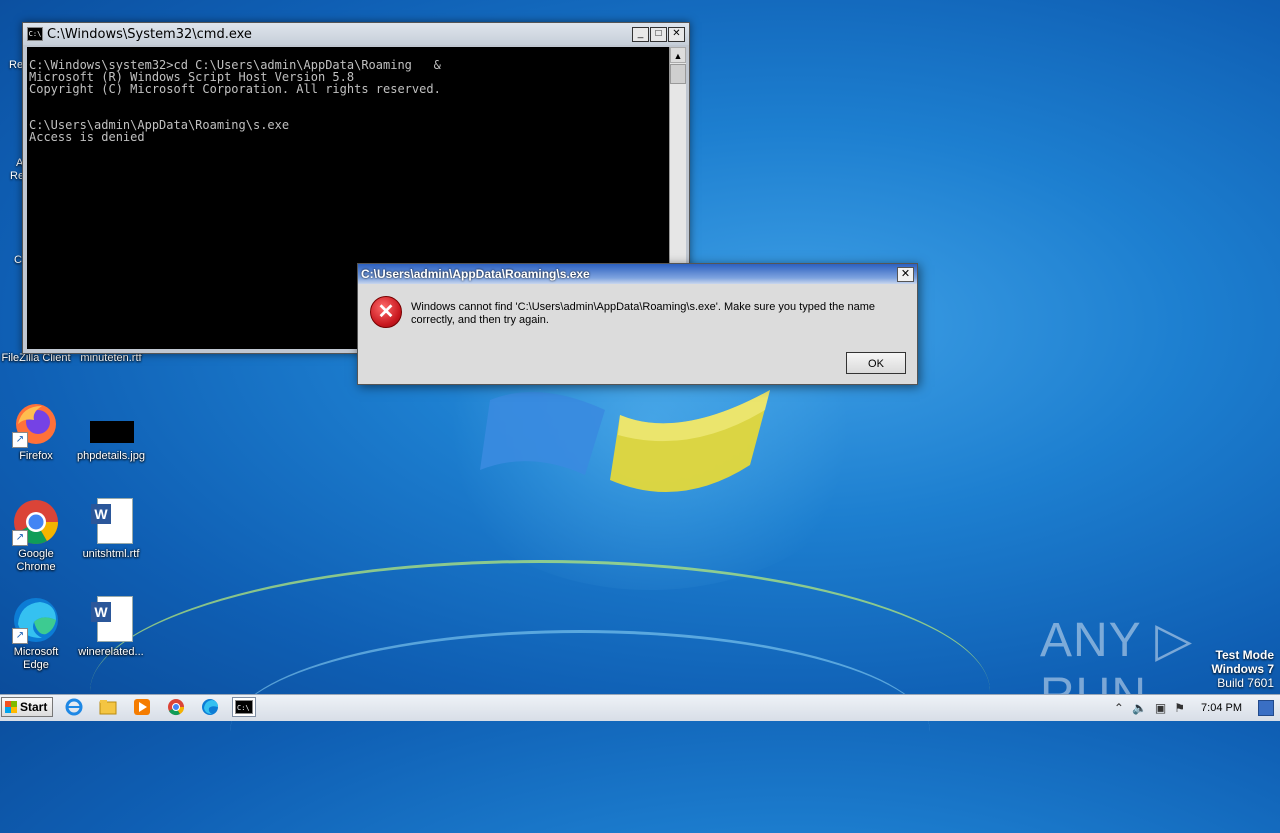 This screenshot has height=833, width=1280. I want to click on window-controls: _ □ ✕, so click(658, 34).